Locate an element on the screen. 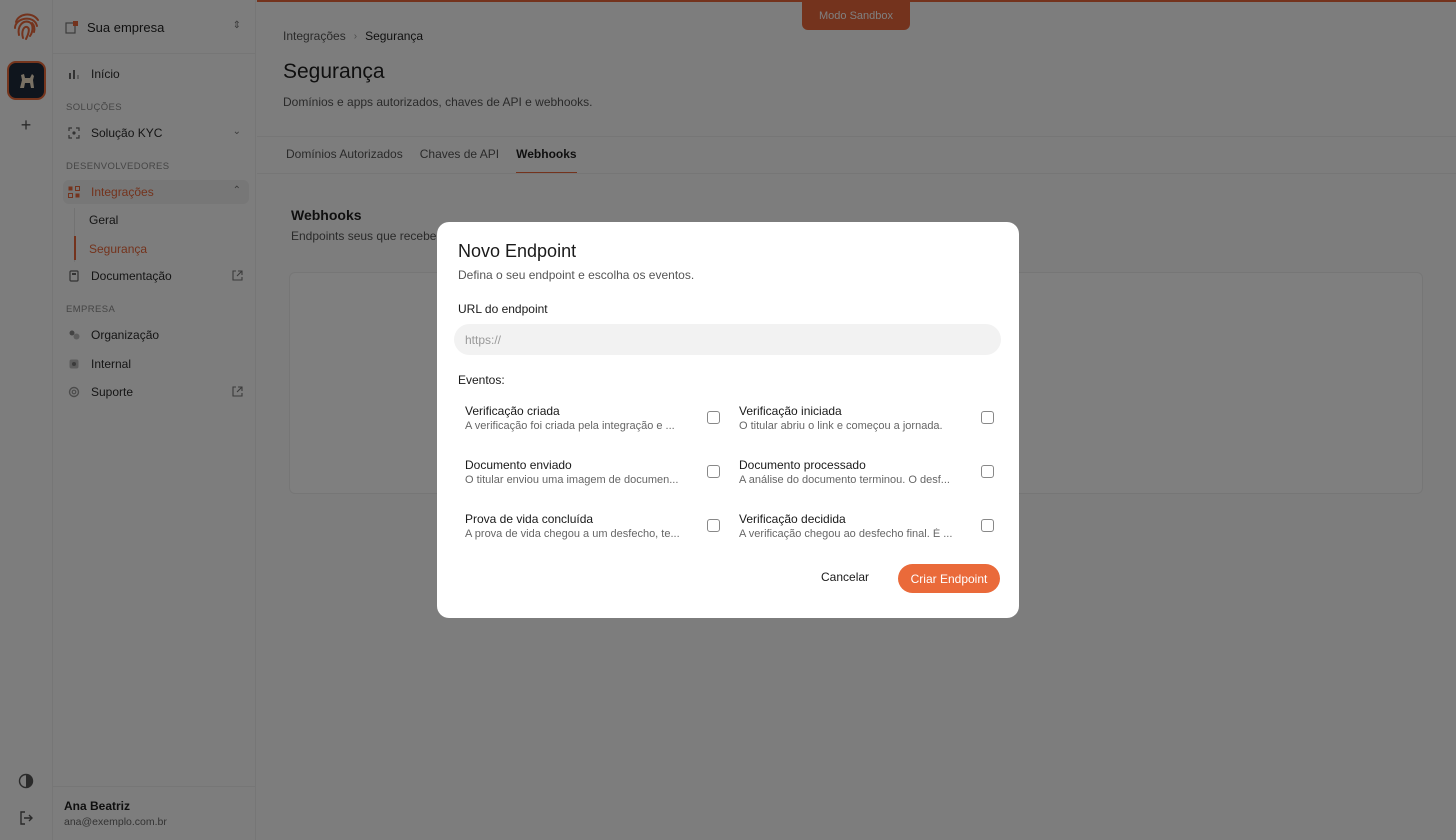 The image size is (1456, 840). create-endpoint-button: Criar Endpoint is located at coordinates (949, 578).